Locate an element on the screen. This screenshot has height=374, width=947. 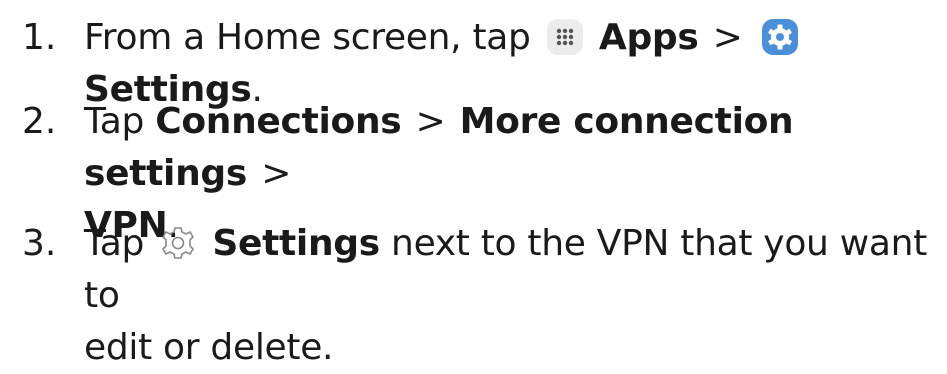
apps-label: Apps is located at coordinates (648, 37).